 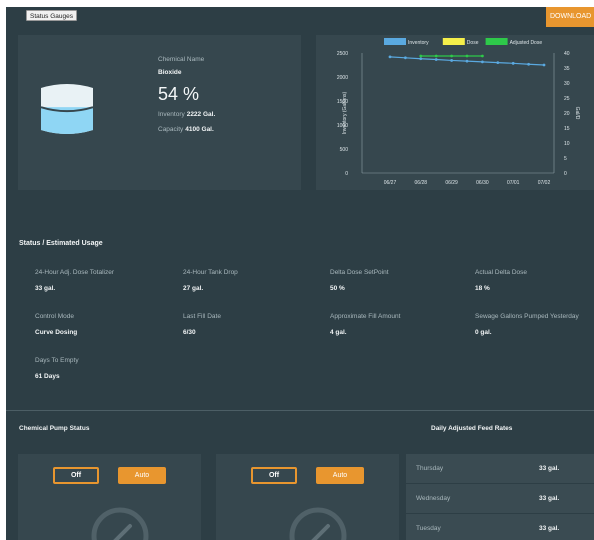 What do you see at coordinates (567, 69) in the screenshot?
I see `y-right-tick: 35` at bounding box center [567, 69].